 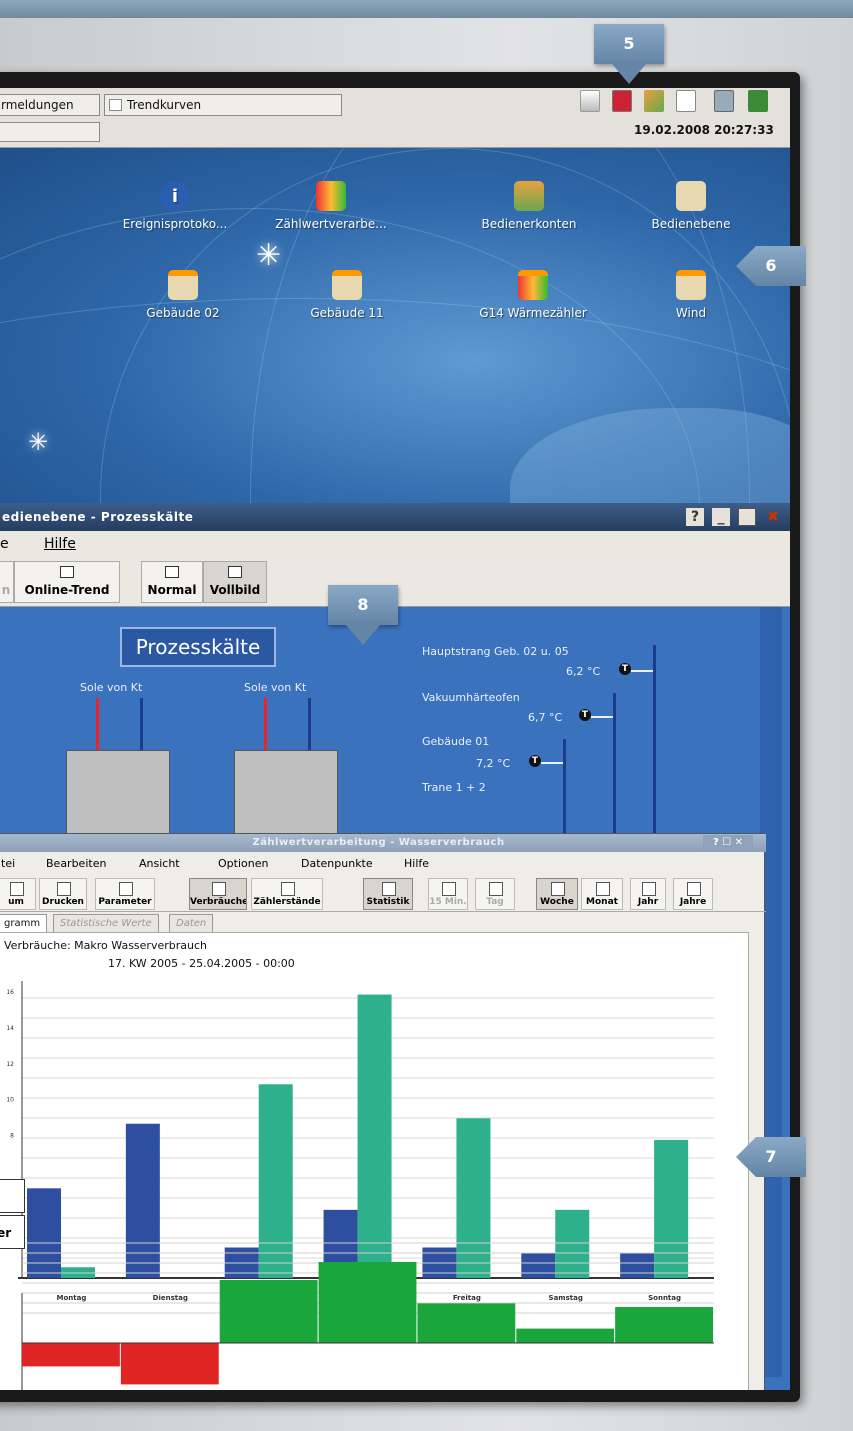 What do you see at coordinates (106, 923) in the screenshot?
I see `tab-statistische-werte: Statistische Werte` at bounding box center [106, 923].